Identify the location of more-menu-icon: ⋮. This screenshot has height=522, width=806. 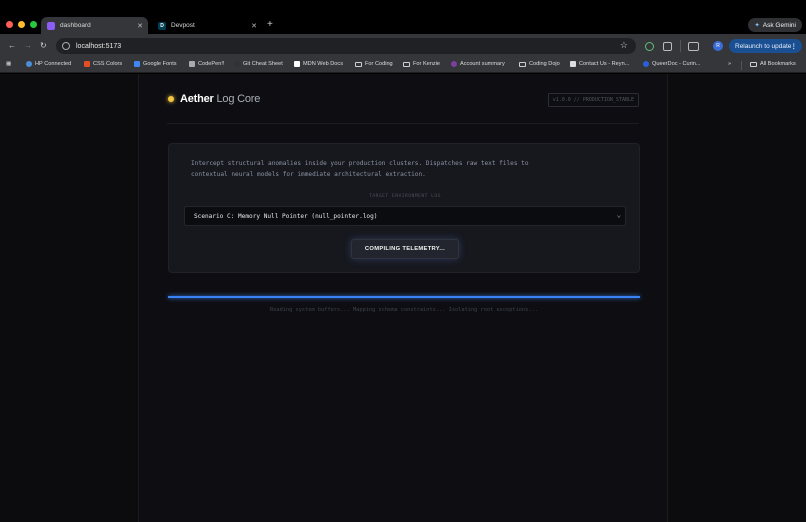
(794, 46).